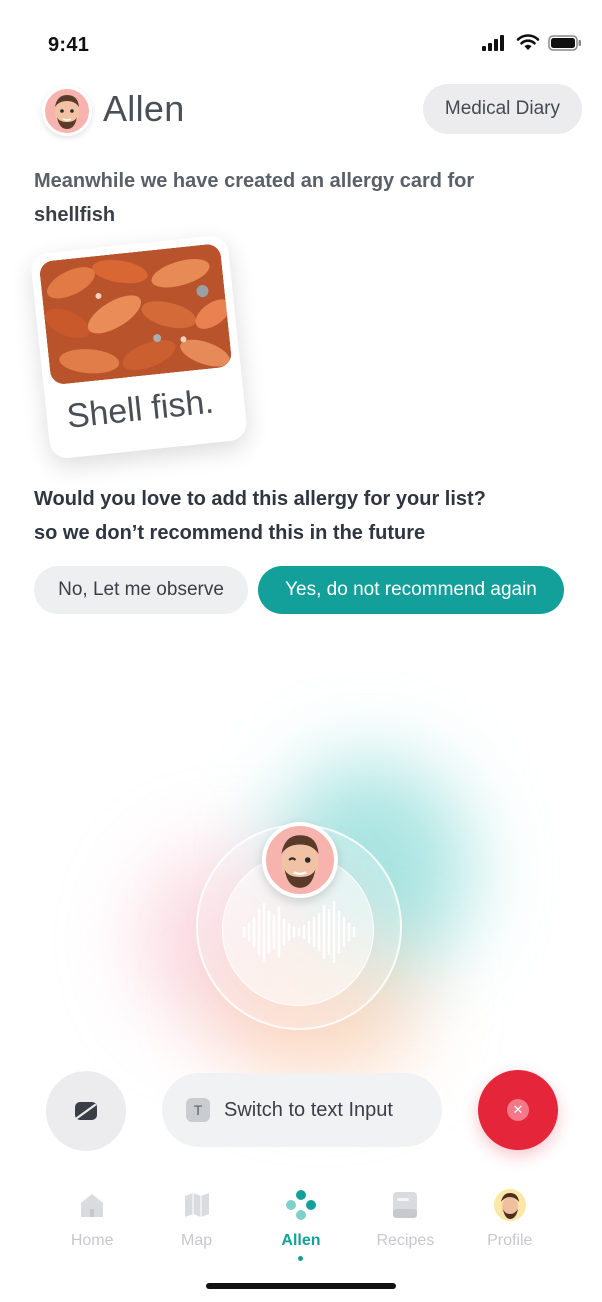 The width and height of the screenshot is (602, 1302). Describe the element at coordinates (509, 1205) in the screenshot. I see `avatar-icon` at that location.